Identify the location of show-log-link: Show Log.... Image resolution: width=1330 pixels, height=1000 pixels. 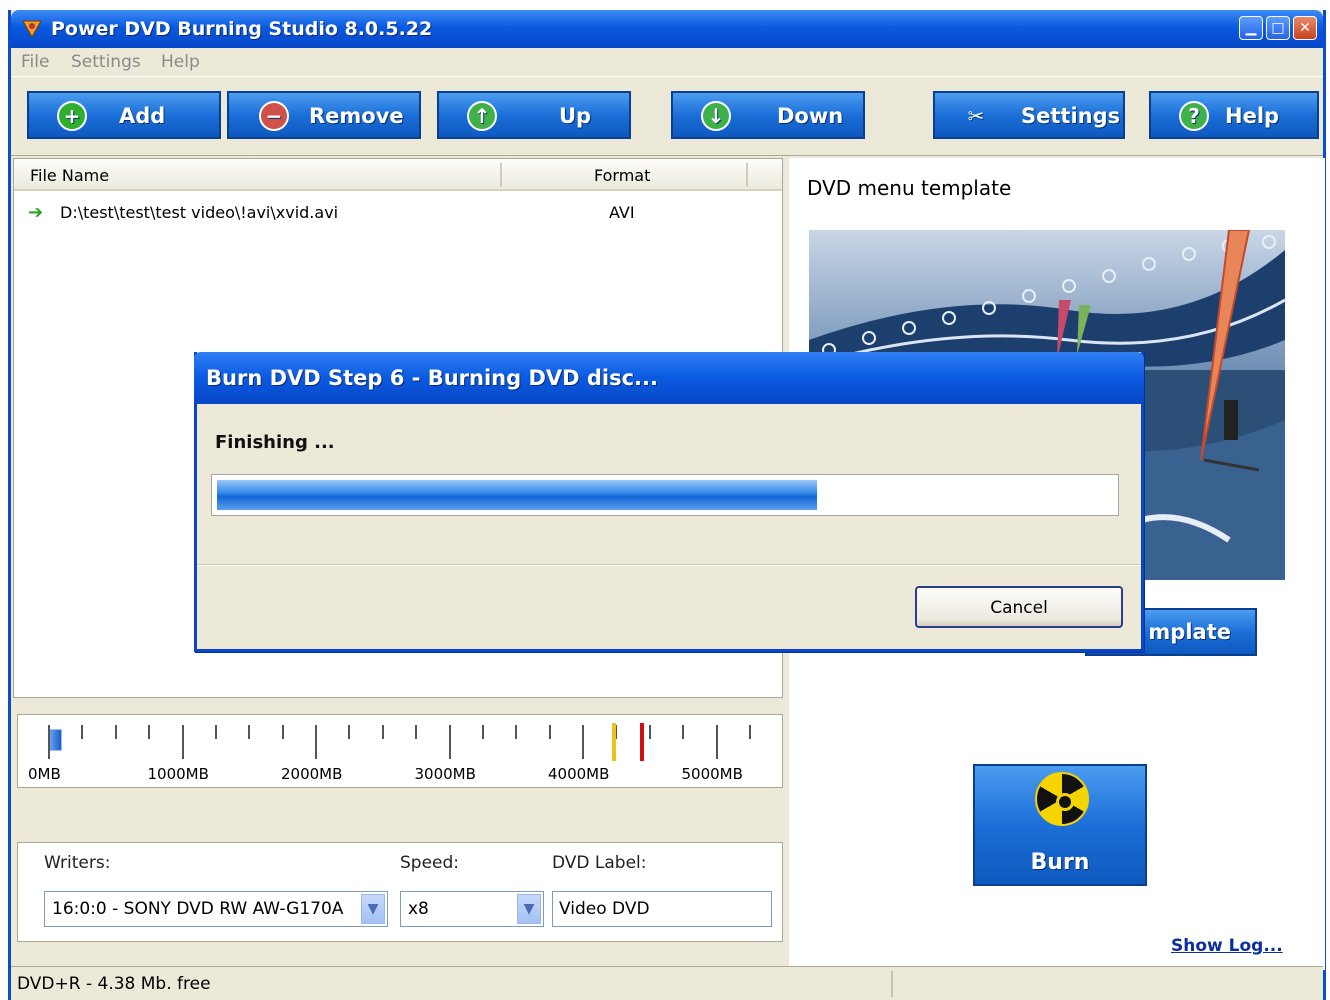
(1227, 946).